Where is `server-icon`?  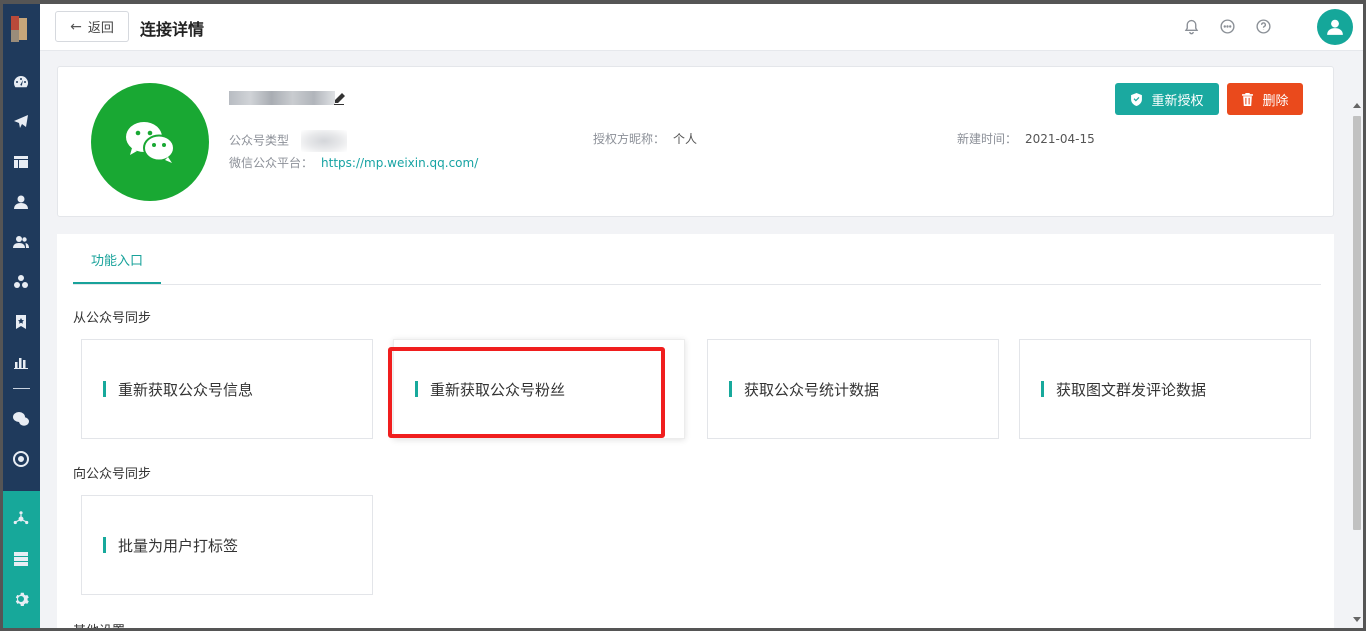 server-icon is located at coordinates (21, 559).